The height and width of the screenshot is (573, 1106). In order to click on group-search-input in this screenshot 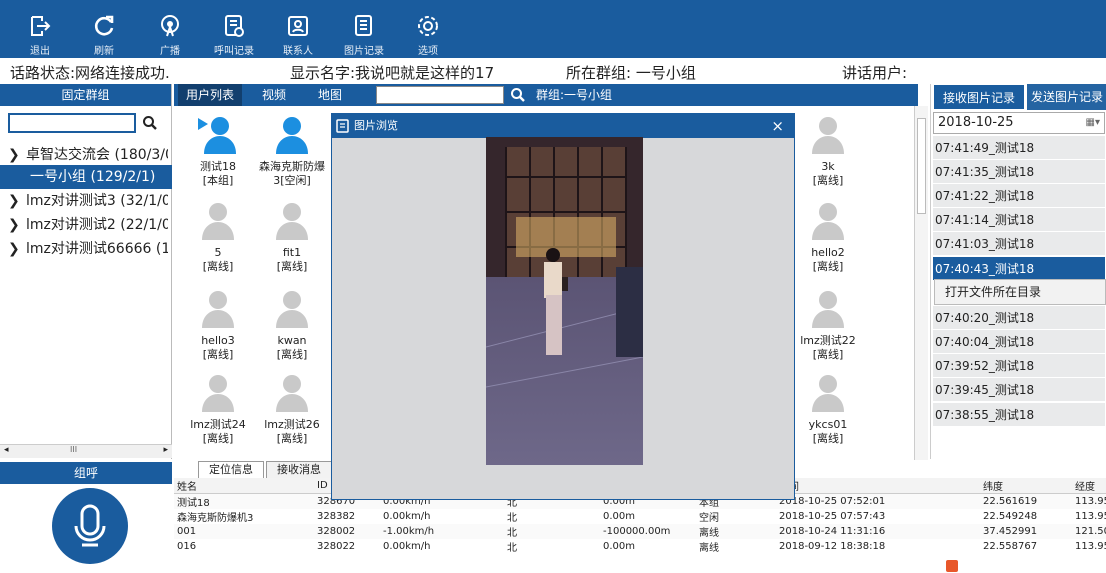, I will do `click(72, 123)`.